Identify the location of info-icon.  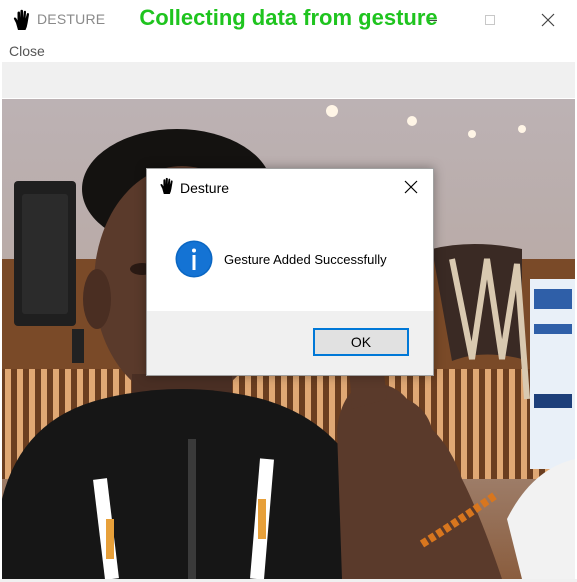
(194, 259).